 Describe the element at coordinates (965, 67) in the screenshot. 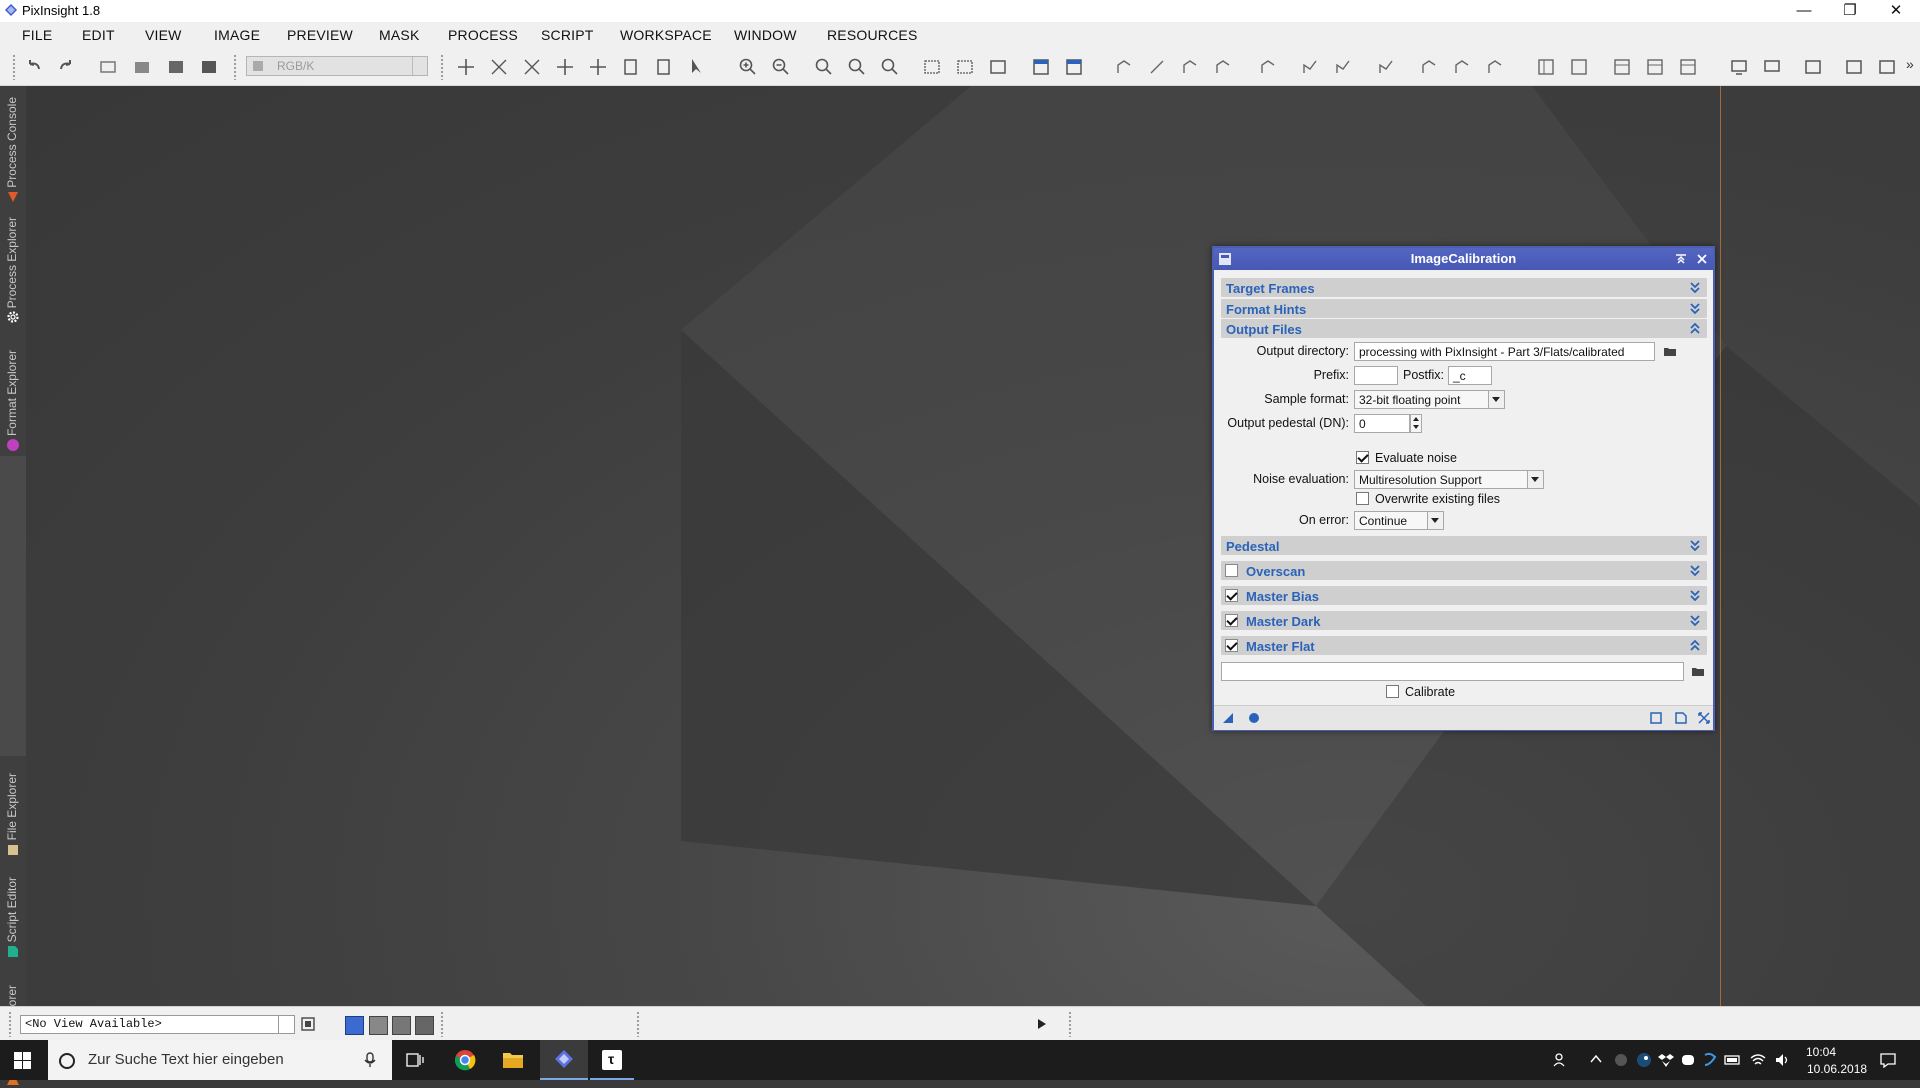

I see `mask-enable-icon` at that location.